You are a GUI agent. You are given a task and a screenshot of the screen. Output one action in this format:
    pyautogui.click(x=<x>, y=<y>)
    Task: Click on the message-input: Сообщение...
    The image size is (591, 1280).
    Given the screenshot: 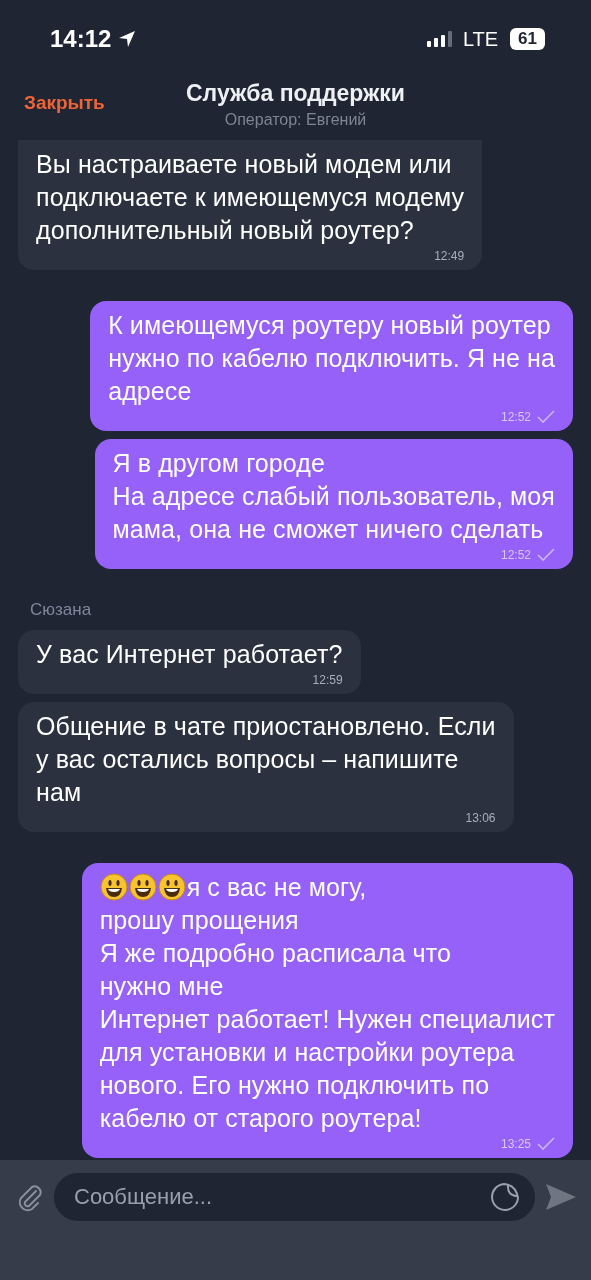 What is the action you would take?
    pyautogui.click(x=294, y=1197)
    